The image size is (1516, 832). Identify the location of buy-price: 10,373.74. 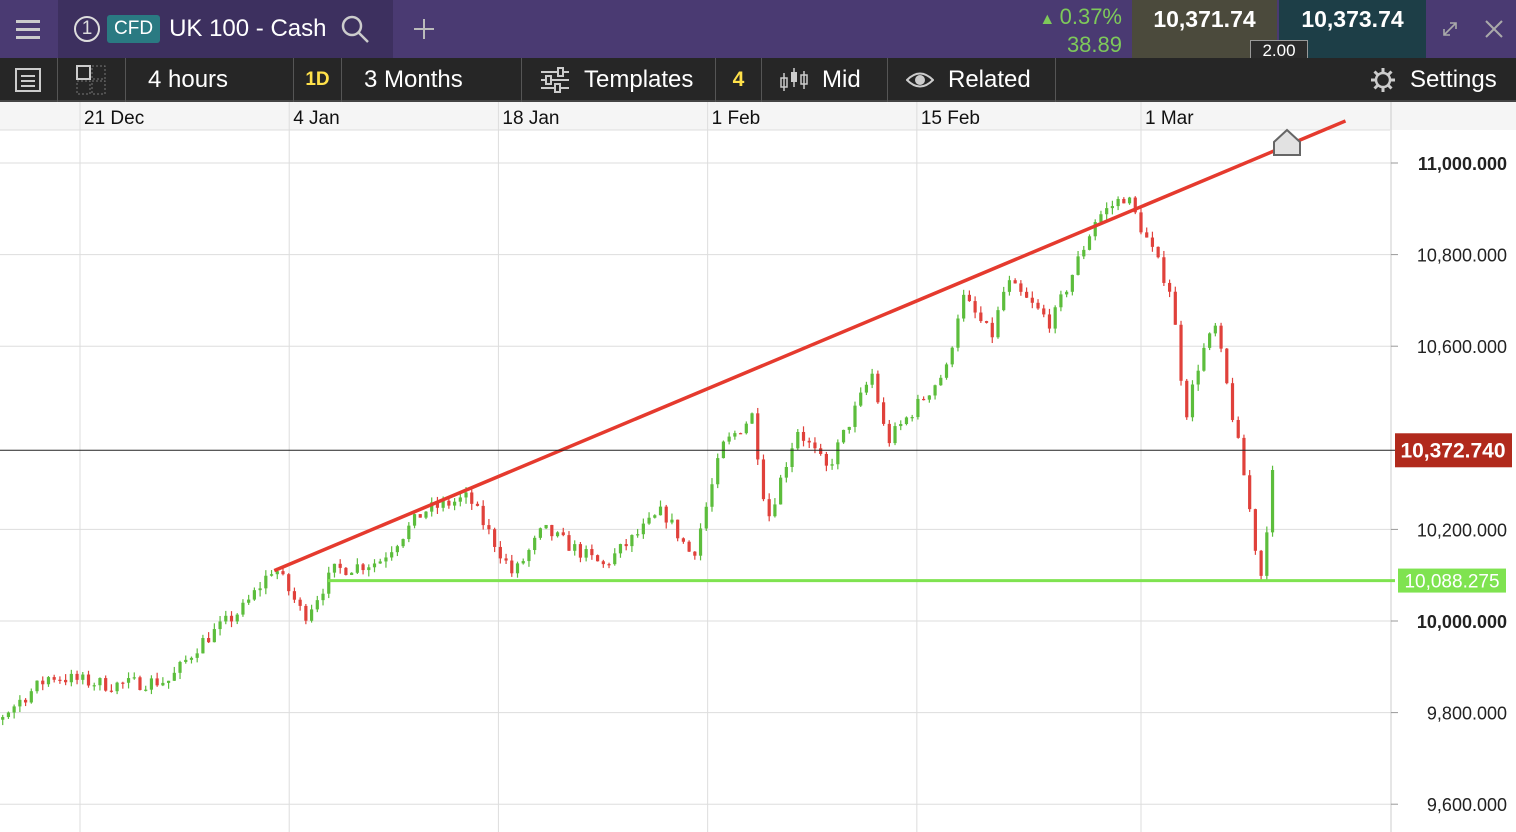
(1352, 19).